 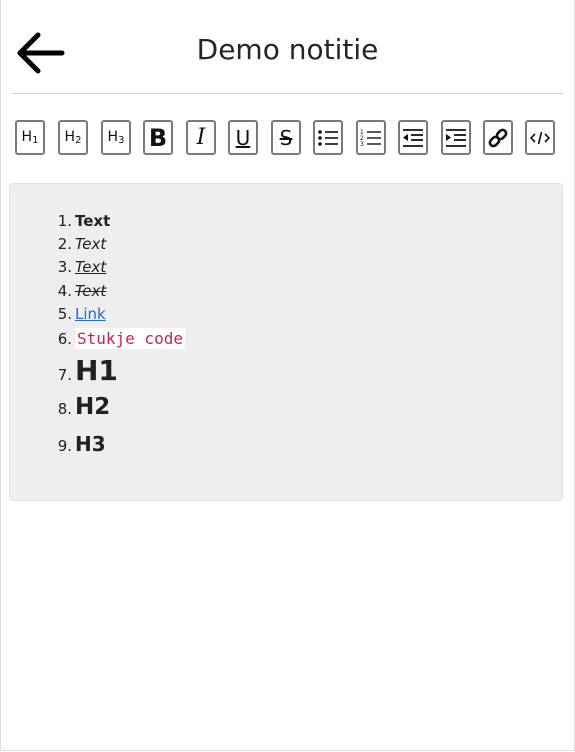 What do you see at coordinates (93, 221) in the screenshot?
I see `bold-text: Text` at bounding box center [93, 221].